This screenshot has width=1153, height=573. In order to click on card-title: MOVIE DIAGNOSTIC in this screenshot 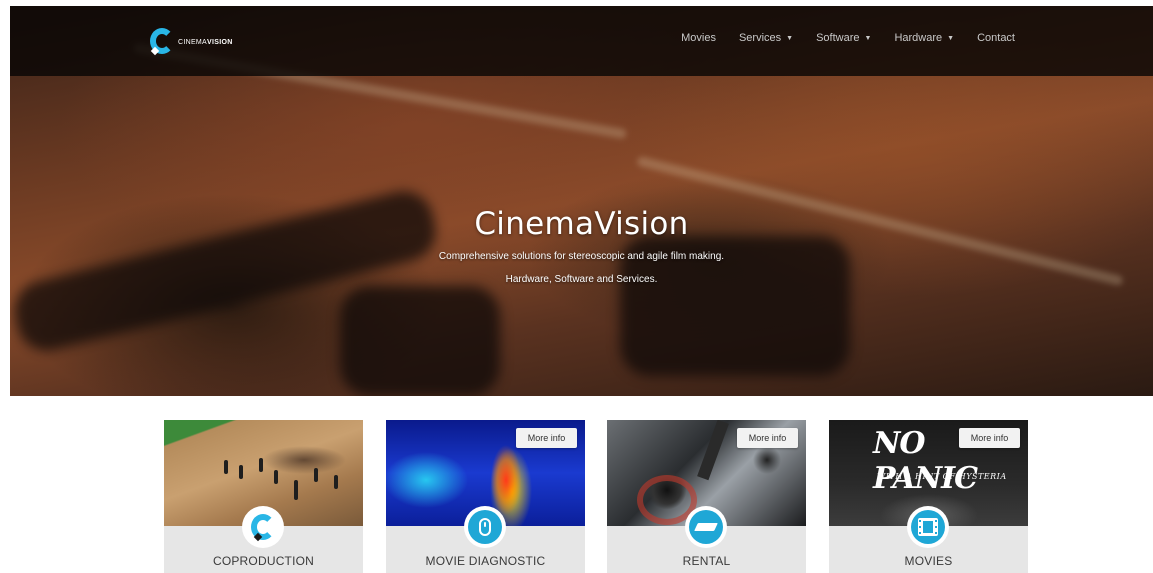, I will do `click(485, 561)`.